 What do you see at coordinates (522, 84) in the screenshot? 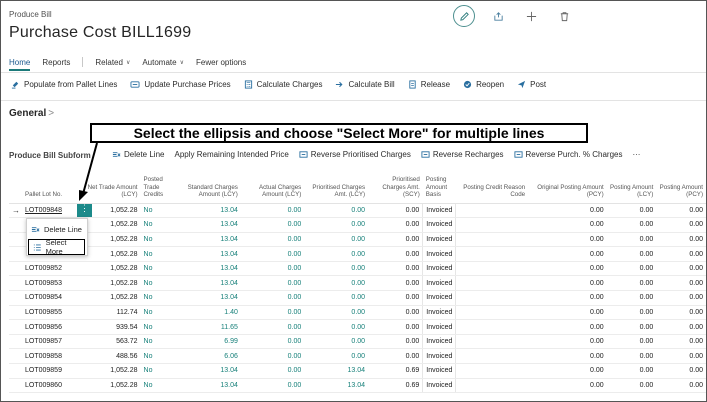
I see `post-icon` at bounding box center [522, 84].